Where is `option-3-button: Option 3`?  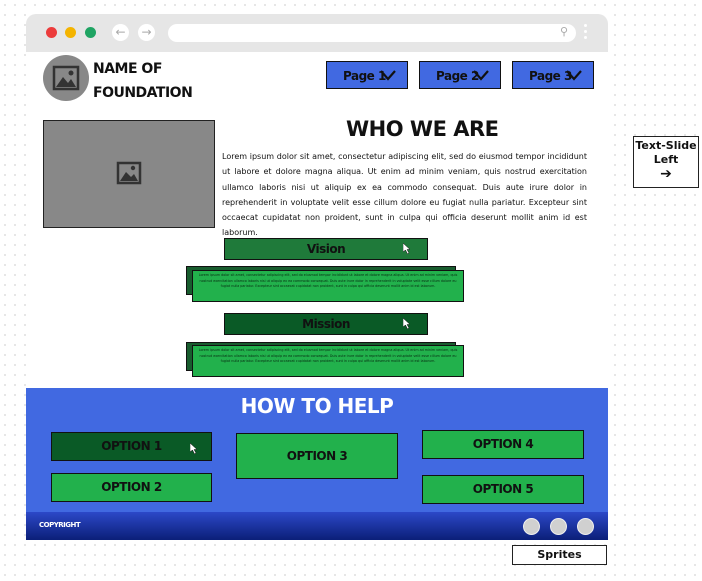 option-3-button: Option 3 is located at coordinates (317, 456).